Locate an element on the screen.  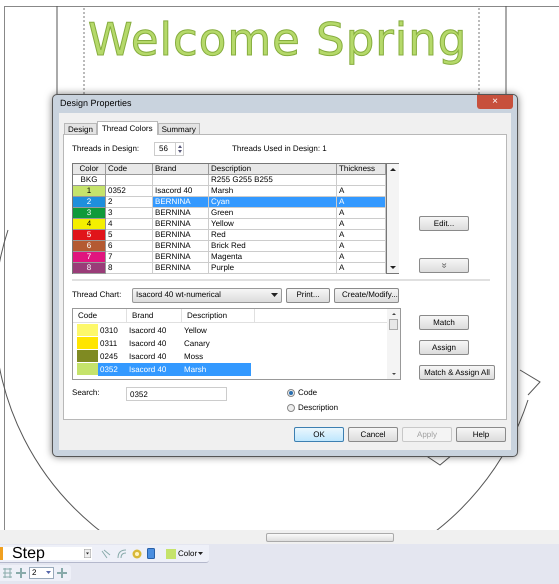
table-cell-text: Canary is located at coordinates (197, 344).